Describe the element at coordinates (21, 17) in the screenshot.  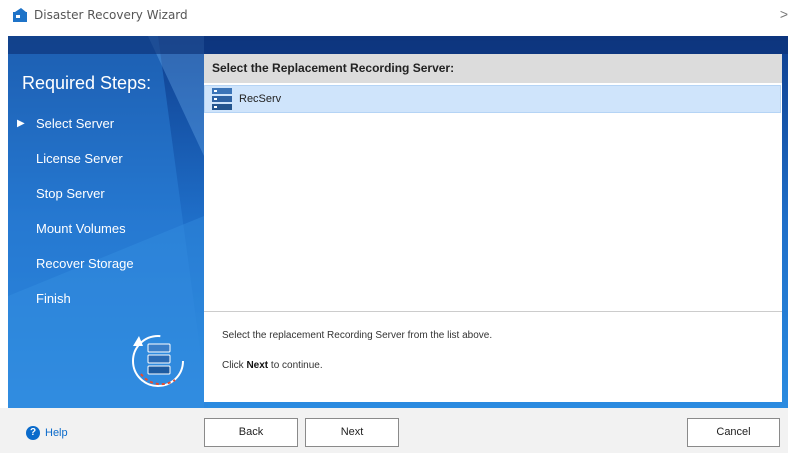
I see `wizard-app-icon` at that location.